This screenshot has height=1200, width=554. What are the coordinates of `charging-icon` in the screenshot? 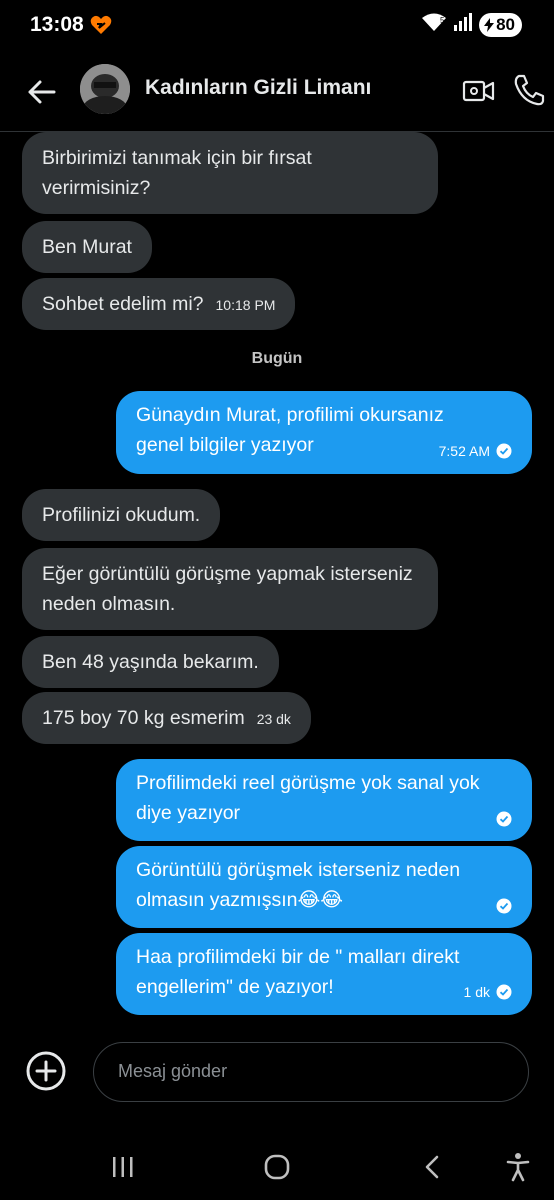 It's located at (489, 24).